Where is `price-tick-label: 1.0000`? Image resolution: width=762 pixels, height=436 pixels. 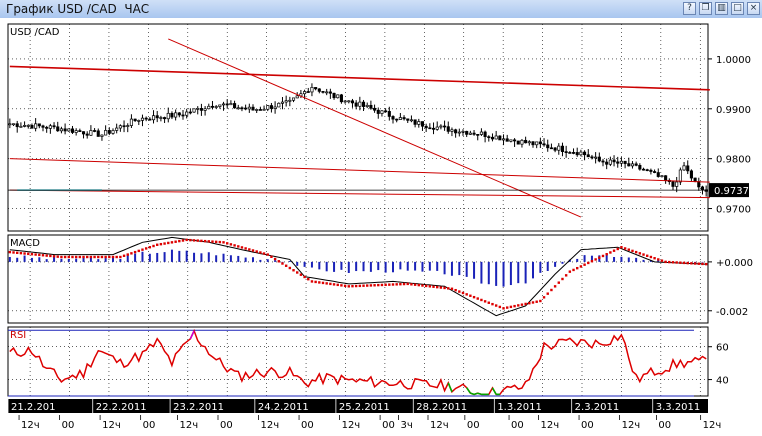 price-tick-label: 1.0000 is located at coordinates (733, 60).